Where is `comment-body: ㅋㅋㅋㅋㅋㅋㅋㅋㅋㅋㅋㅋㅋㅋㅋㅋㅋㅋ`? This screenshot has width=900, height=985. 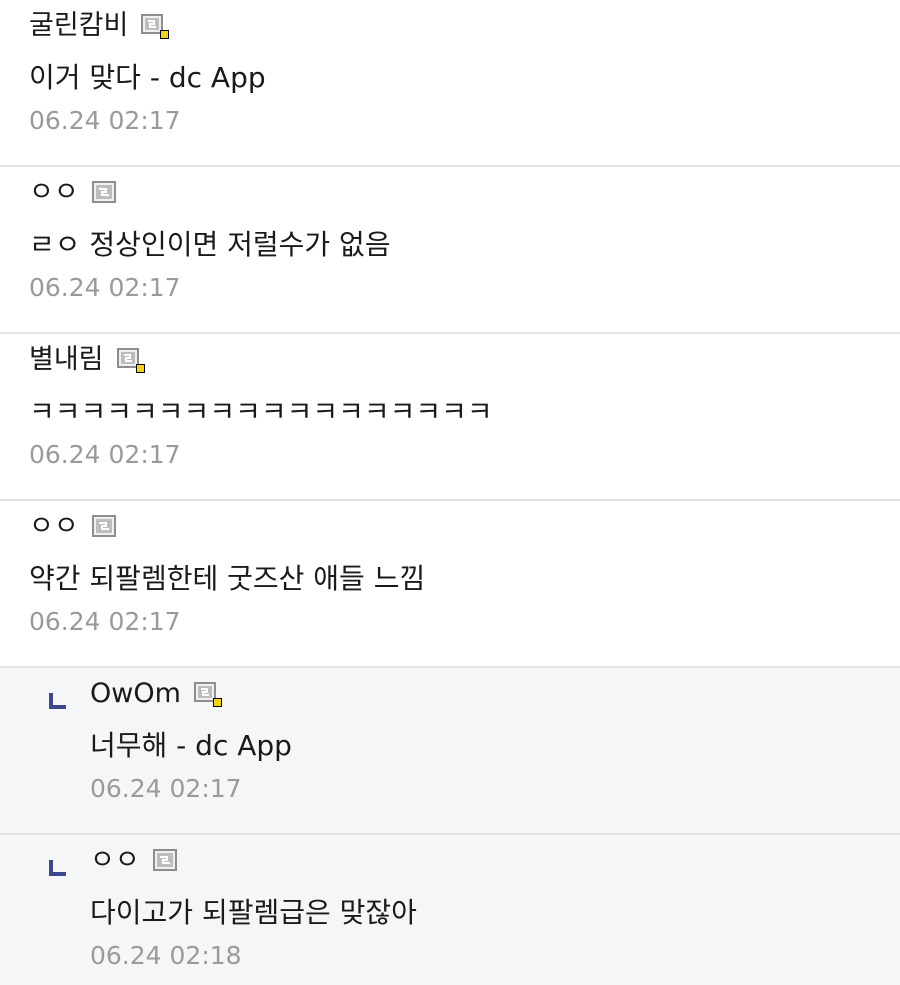 comment-body: ㅋㅋㅋㅋㅋㅋㅋㅋㅋㅋㅋㅋㅋㅋㅋㅋㅋㅋ is located at coordinates (261, 411).